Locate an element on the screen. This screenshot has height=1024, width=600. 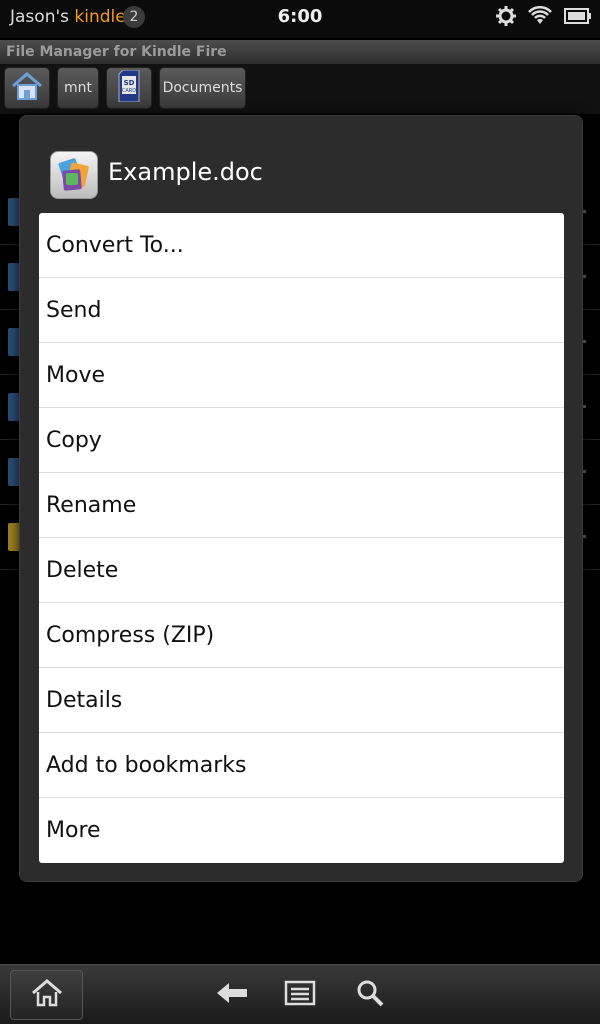
sd-card-icon: SD CARD is located at coordinates (129, 87).